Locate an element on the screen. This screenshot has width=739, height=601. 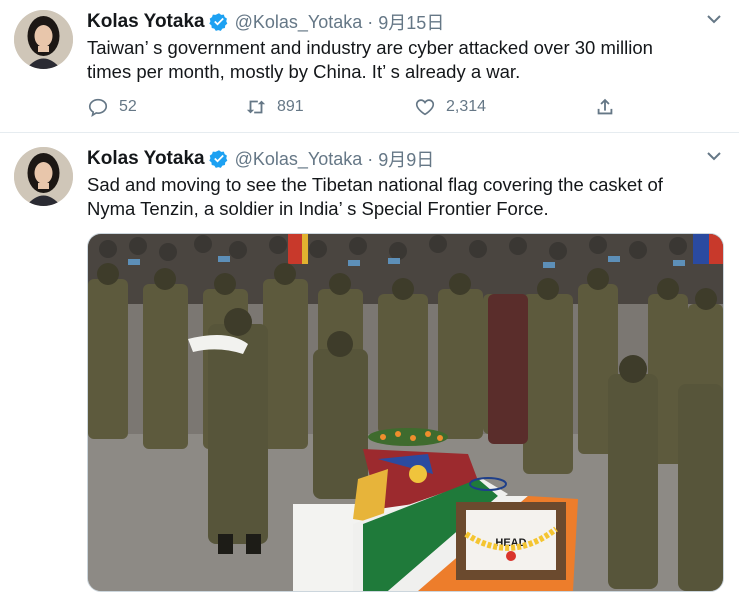
heart-icon is located at coordinates (425, 107).